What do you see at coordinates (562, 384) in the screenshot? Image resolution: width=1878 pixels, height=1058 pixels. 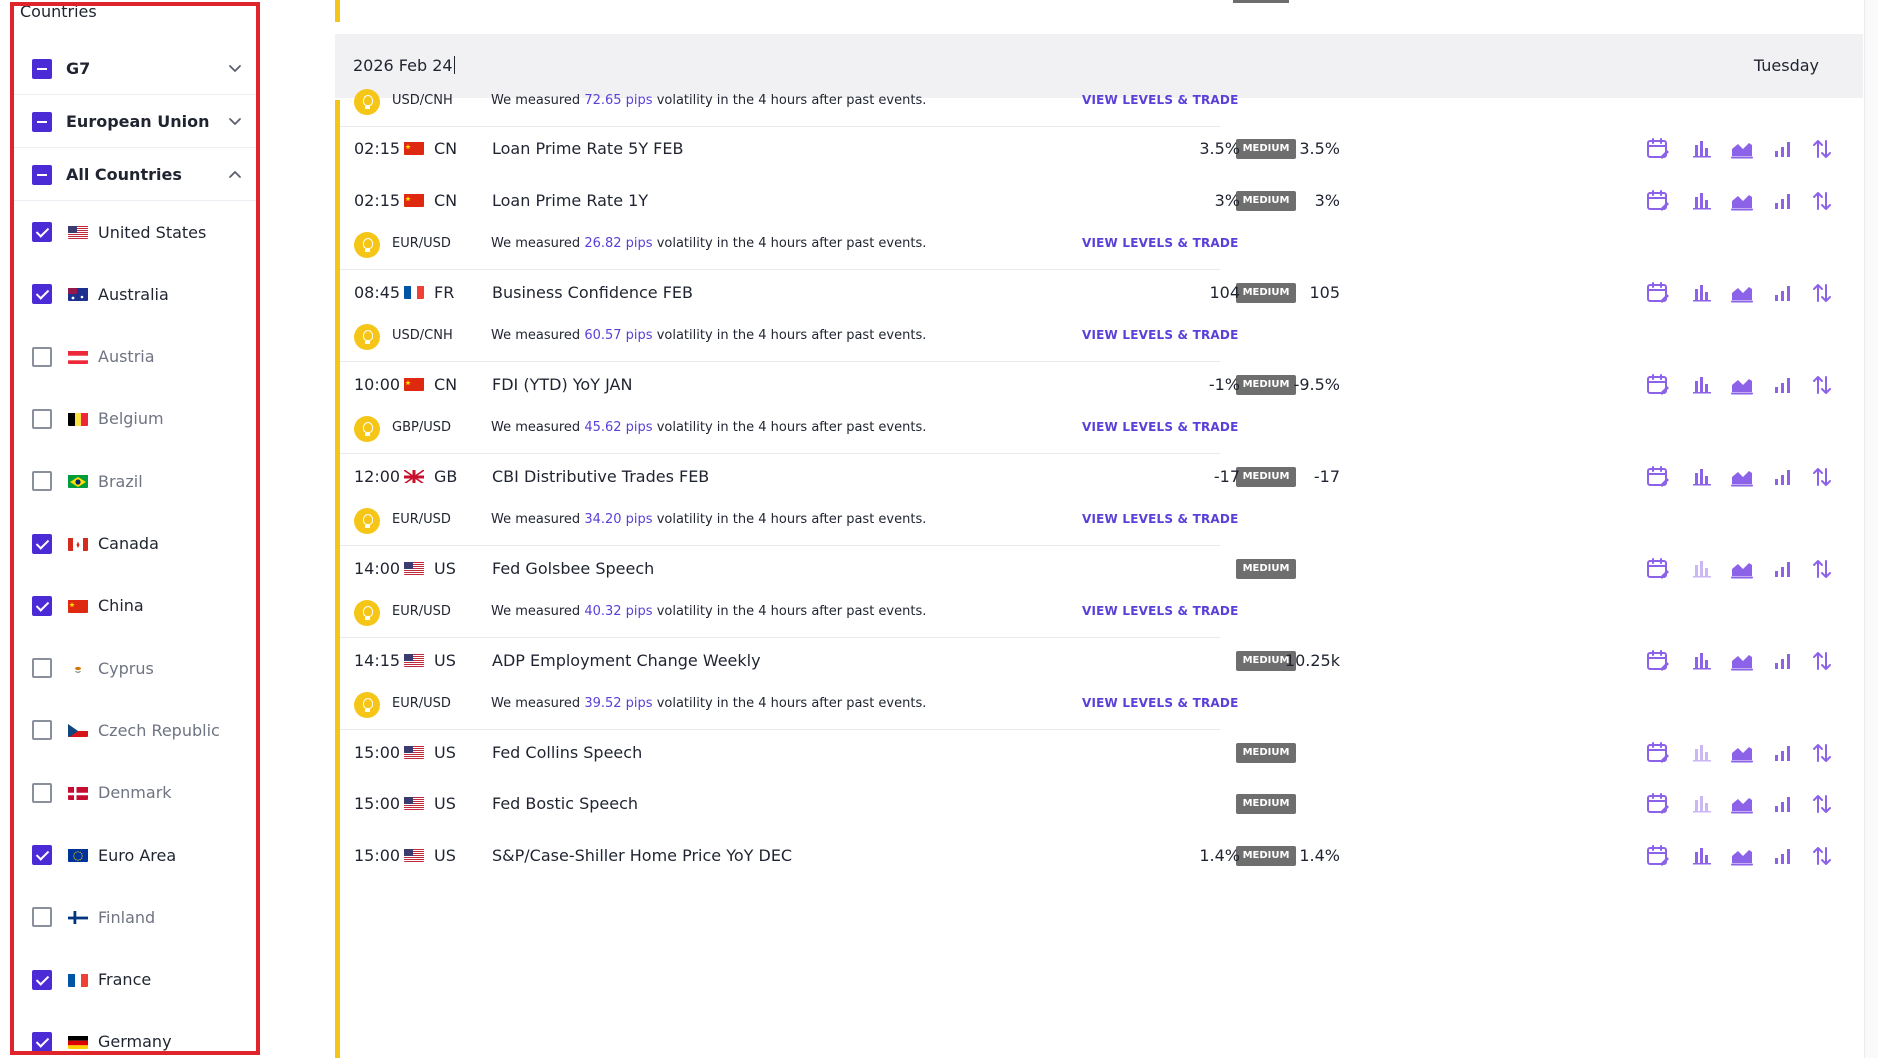 I see `event-name: FDI (YTD) YoY JAN` at bounding box center [562, 384].